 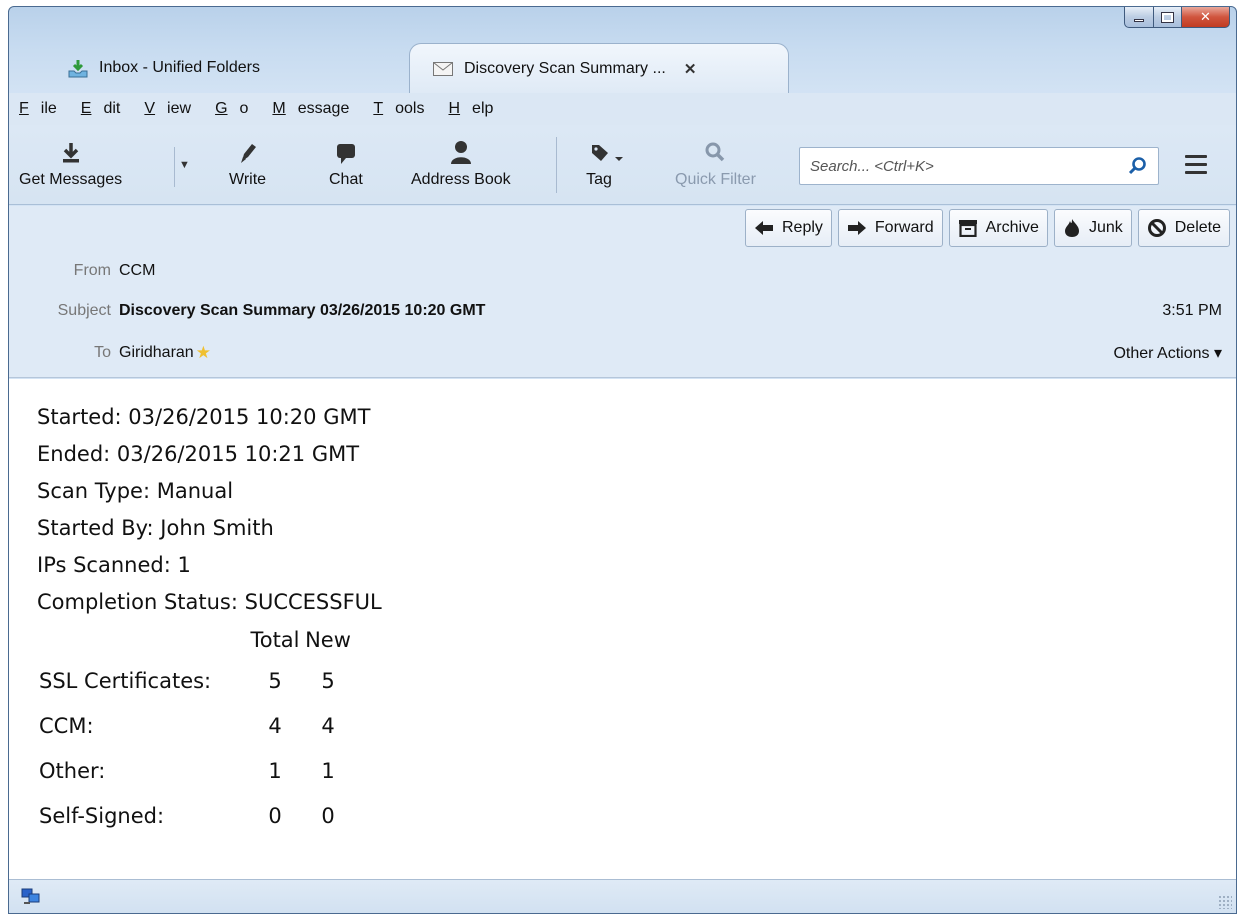 I want to click on body-line-ended: Ended: 03/26/2015 10:21 GMT, so click(x=198, y=454).